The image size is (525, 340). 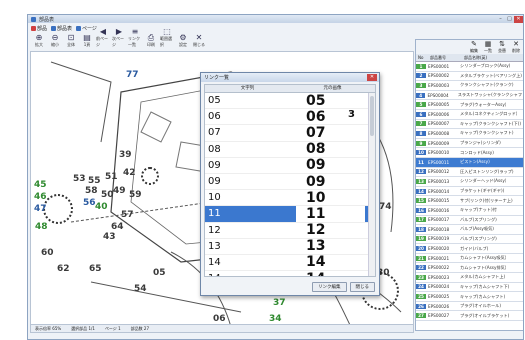 I want to click on parts-list-row: 22 EPS00022 カムシャフト(Assy排気), so click(x=469, y=268).